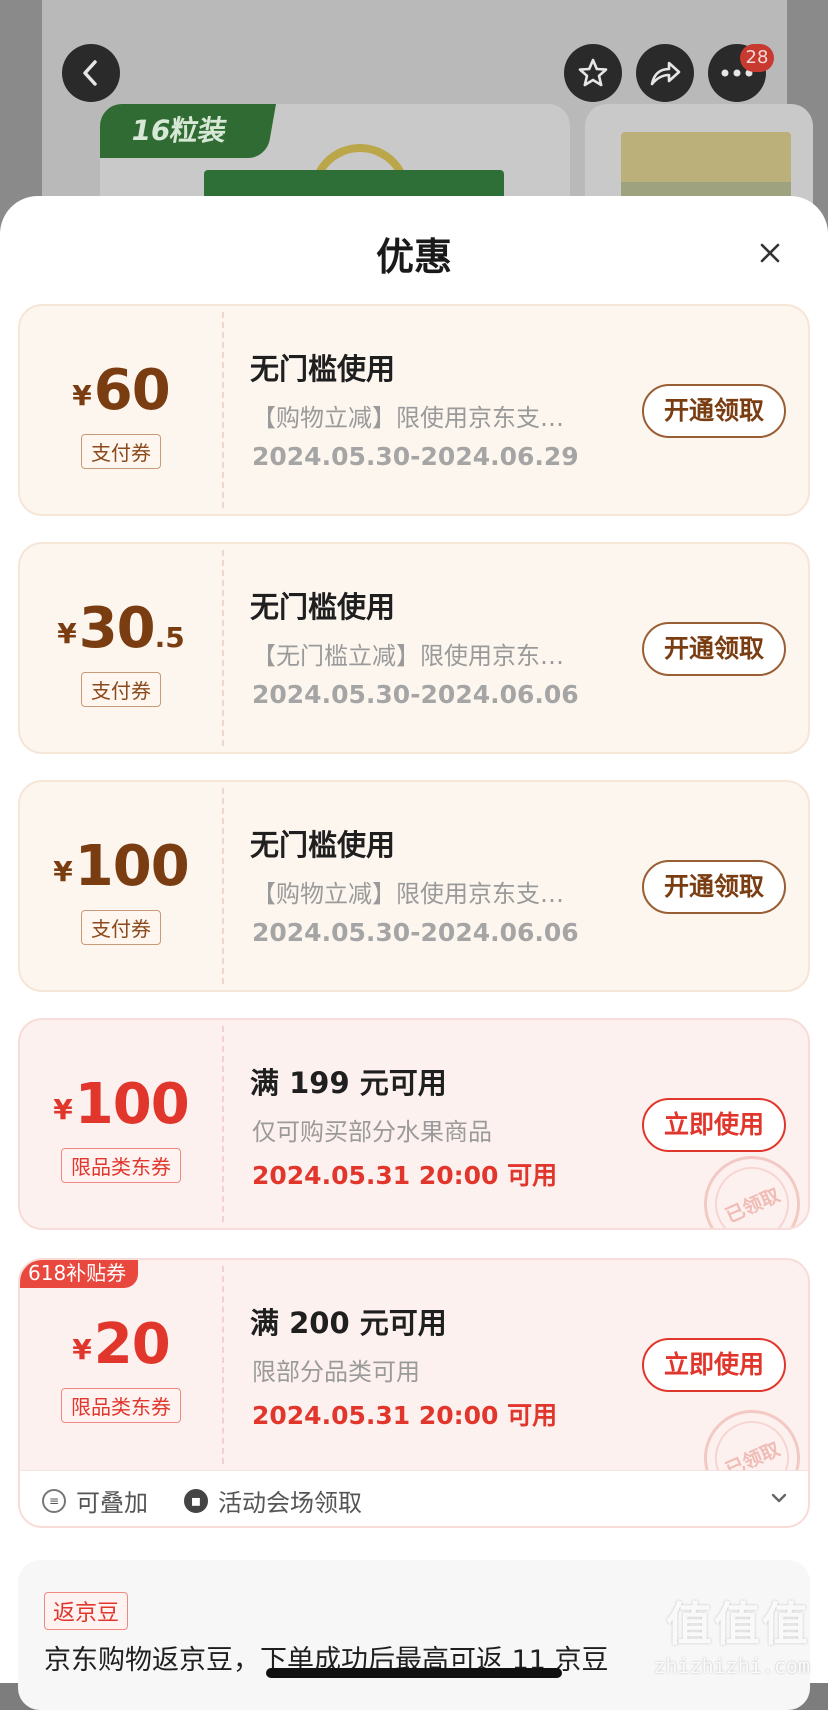  I want to click on favorite-button, so click(593, 73).